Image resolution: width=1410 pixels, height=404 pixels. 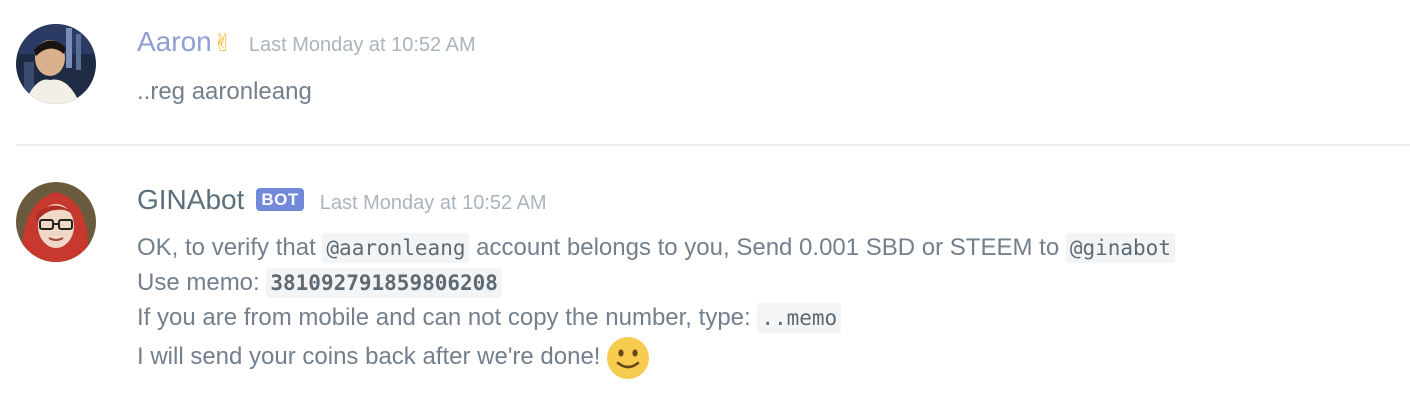 I want to click on message-text: ..reg aaronleang, so click(x=224, y=91).